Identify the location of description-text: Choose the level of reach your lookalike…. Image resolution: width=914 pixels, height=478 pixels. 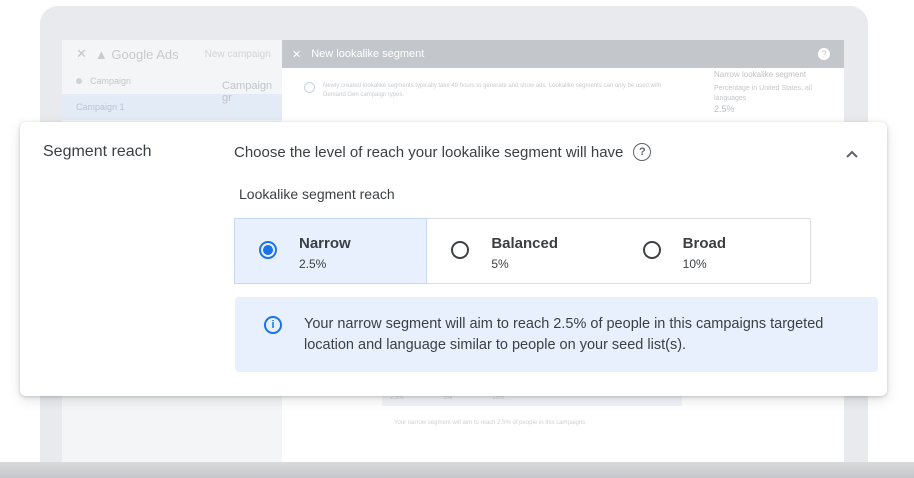
(429, 152).